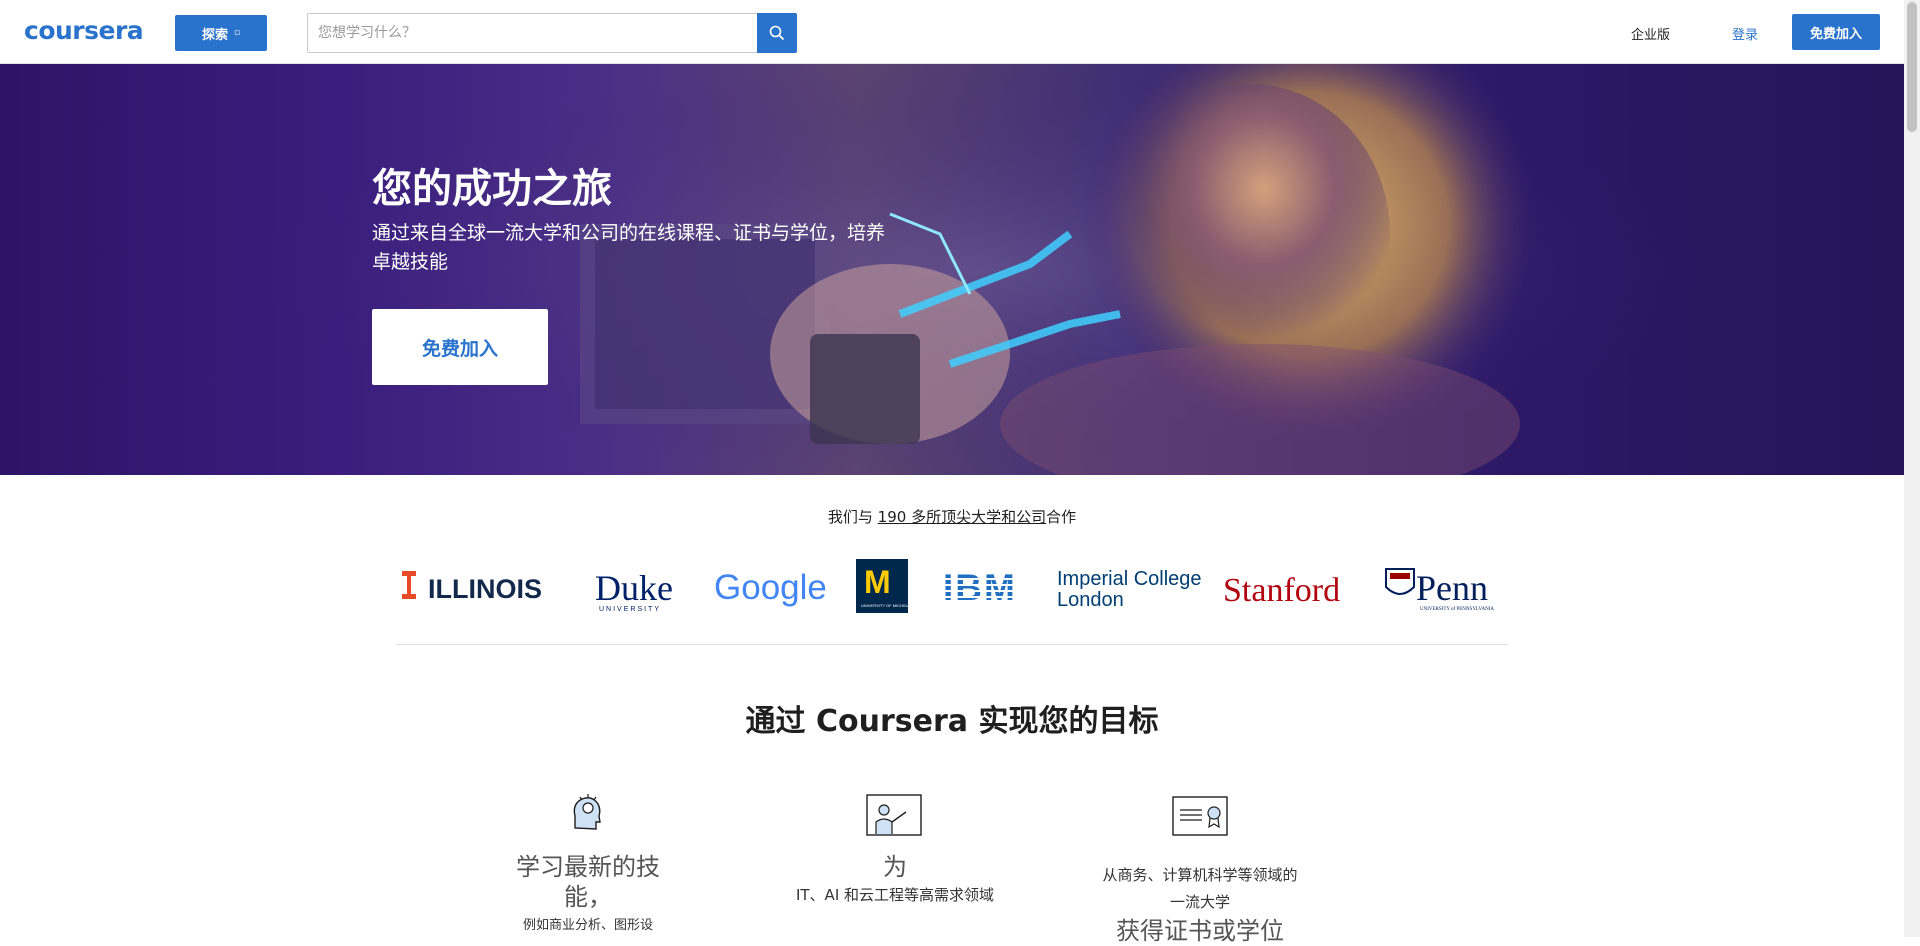 The height and width of the screenshot is (946, 1920). I want to click on michigan-text: UNIVERSITY OF MICHIGAN, so click(887, 605).